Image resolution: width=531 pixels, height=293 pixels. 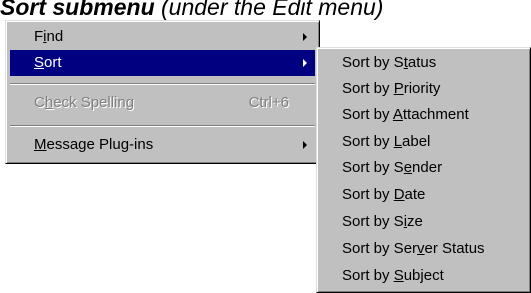 I want to click on submenu-item-sort-by-priority: Sort by Priority, so click(x=423, y=89).